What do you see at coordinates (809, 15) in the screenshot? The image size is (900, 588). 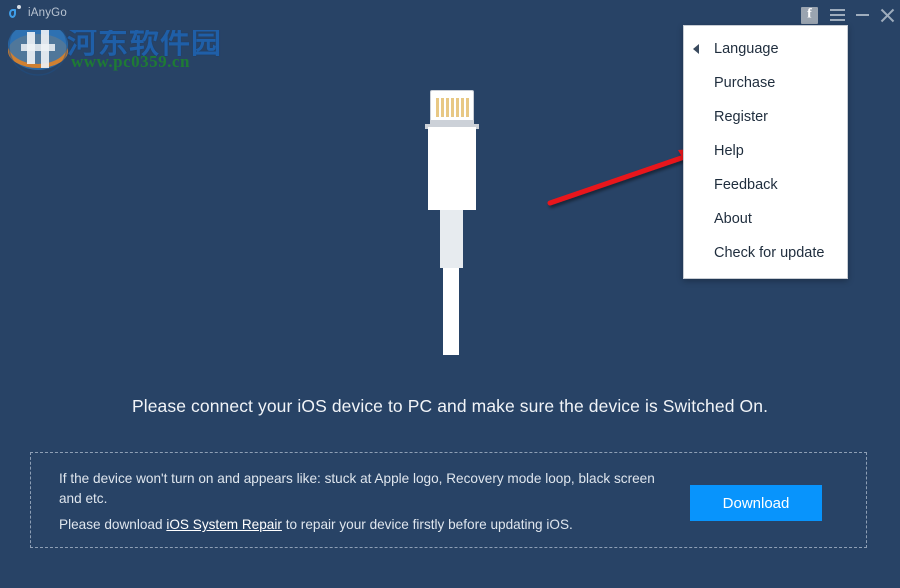 I see `facebook-glyph` at bounding box center [809, 15].